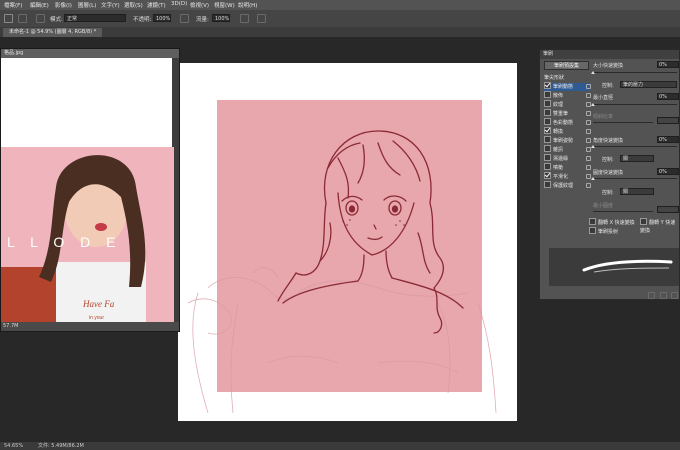 The image size is (680, 450). Describe the element at coordinates (651, 295) in the screenshot. I see `new-brush-icon` at that location.